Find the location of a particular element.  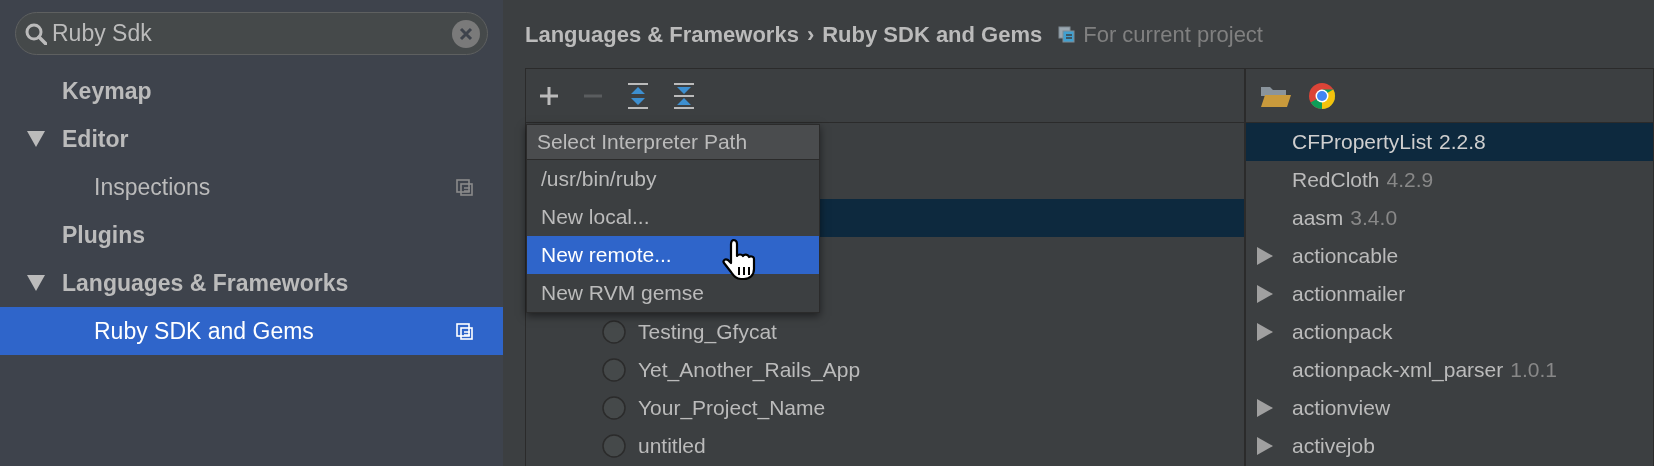

tree-item: Inspections is located at coordinates (251, 187).